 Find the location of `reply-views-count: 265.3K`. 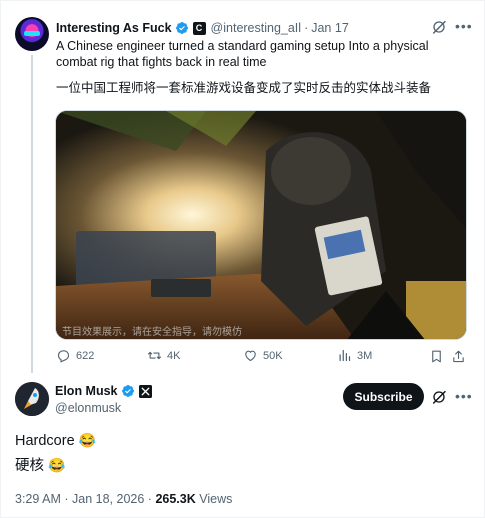

reply-views-count: 265.3K is located at coordinates (175, 499).